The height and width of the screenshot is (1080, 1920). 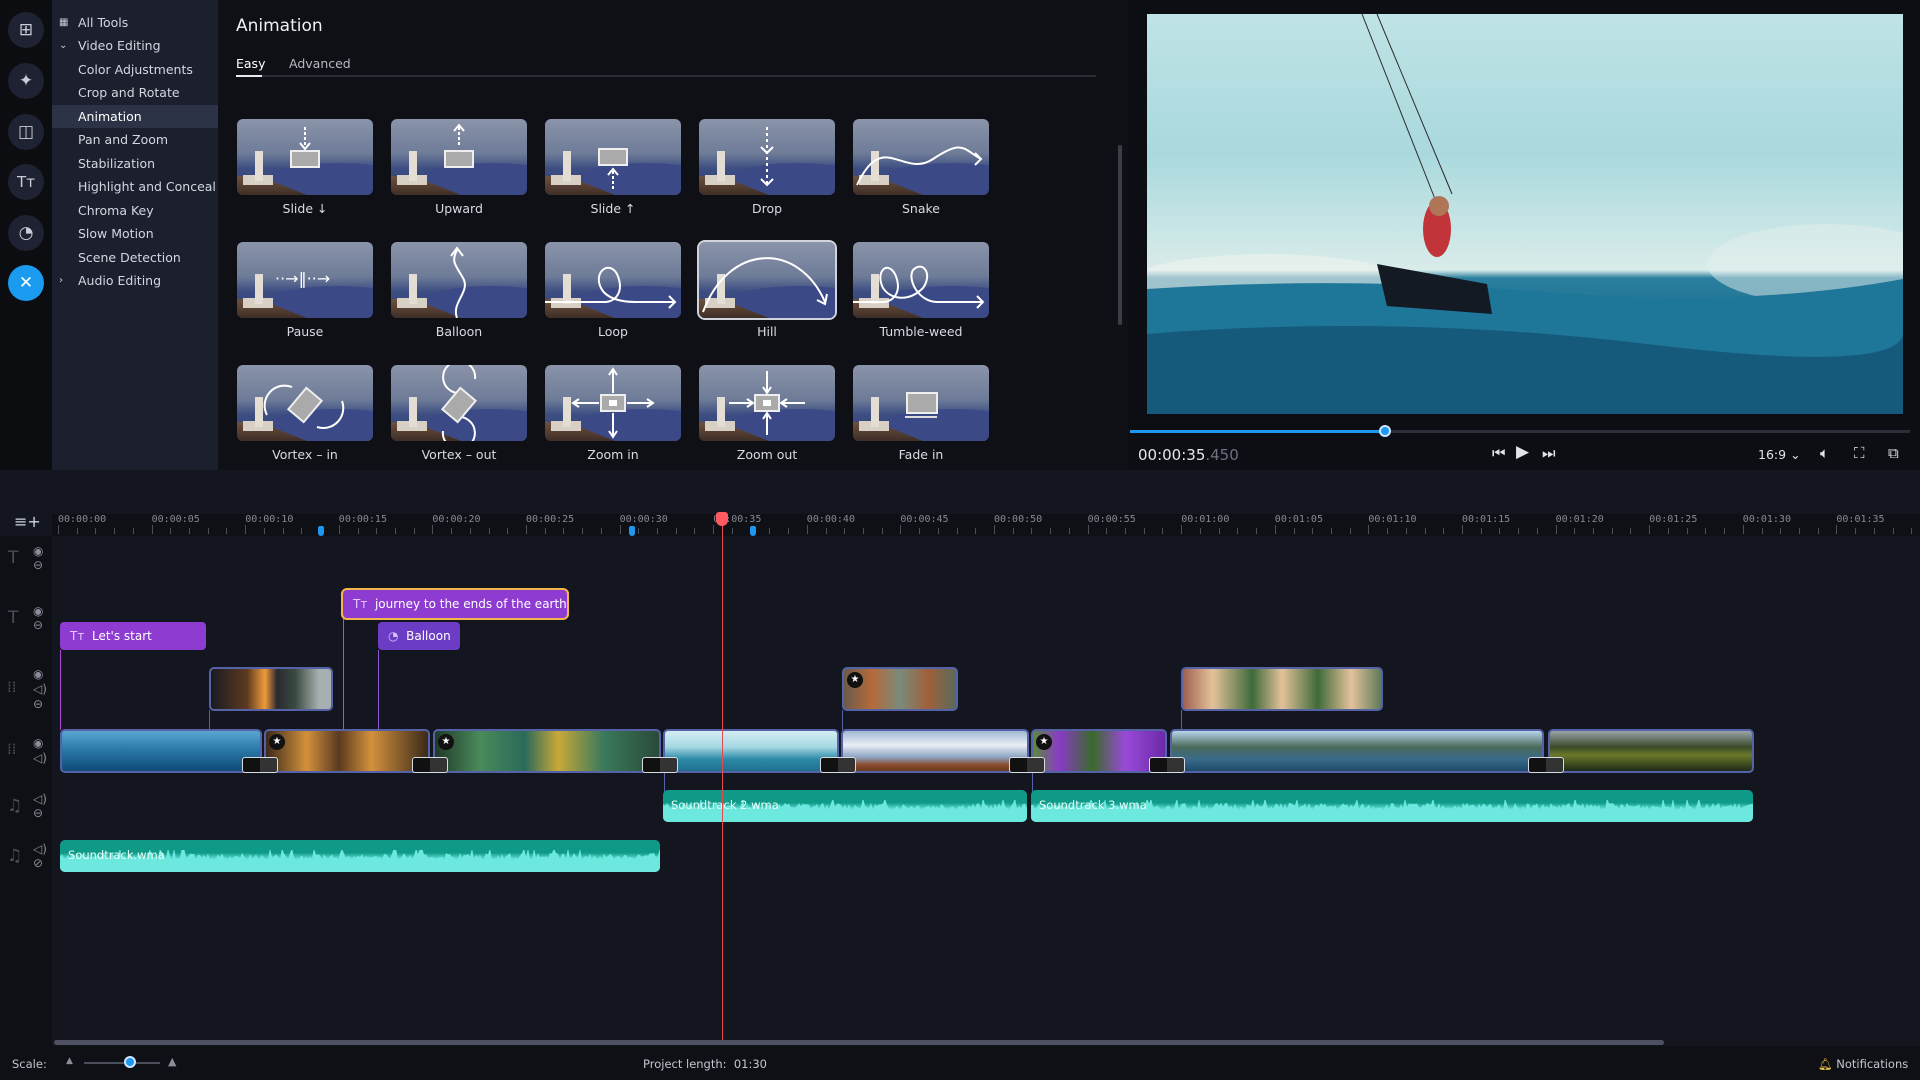 What do you see at coordinates (1863, 1064) in the screenshot?
I see `notifications-button: 🔔︎ Notifications` at bounding box center [1863, 1064].